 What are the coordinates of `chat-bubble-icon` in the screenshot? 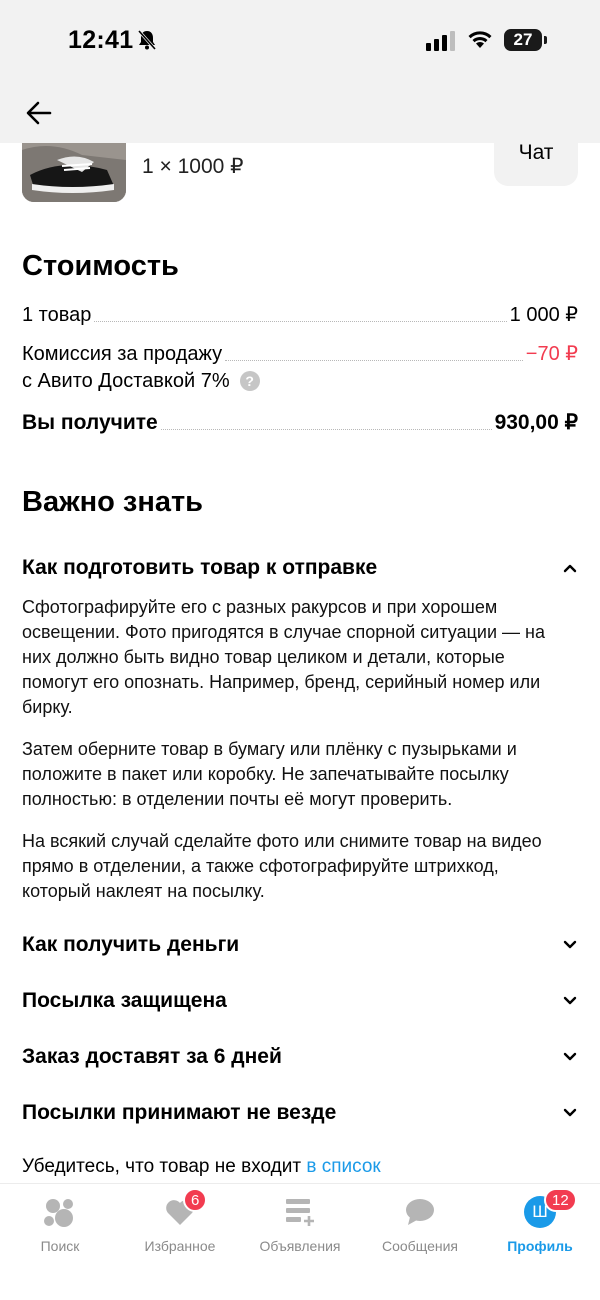 It's located at (420, 1212).